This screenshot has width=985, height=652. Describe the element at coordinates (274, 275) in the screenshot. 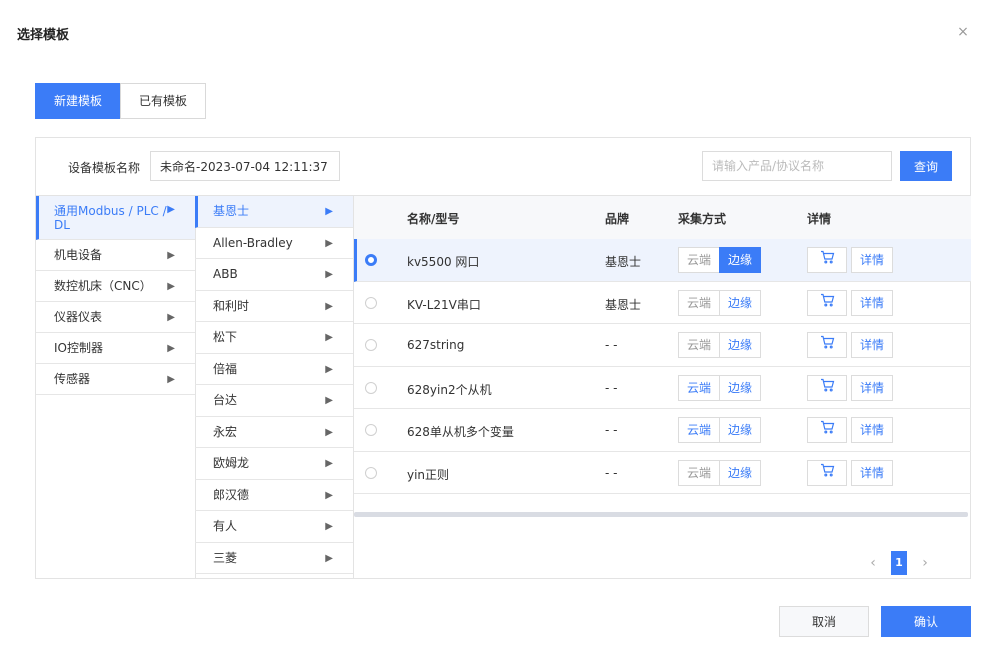

I see `brand-item: ABB ▶` at that location.